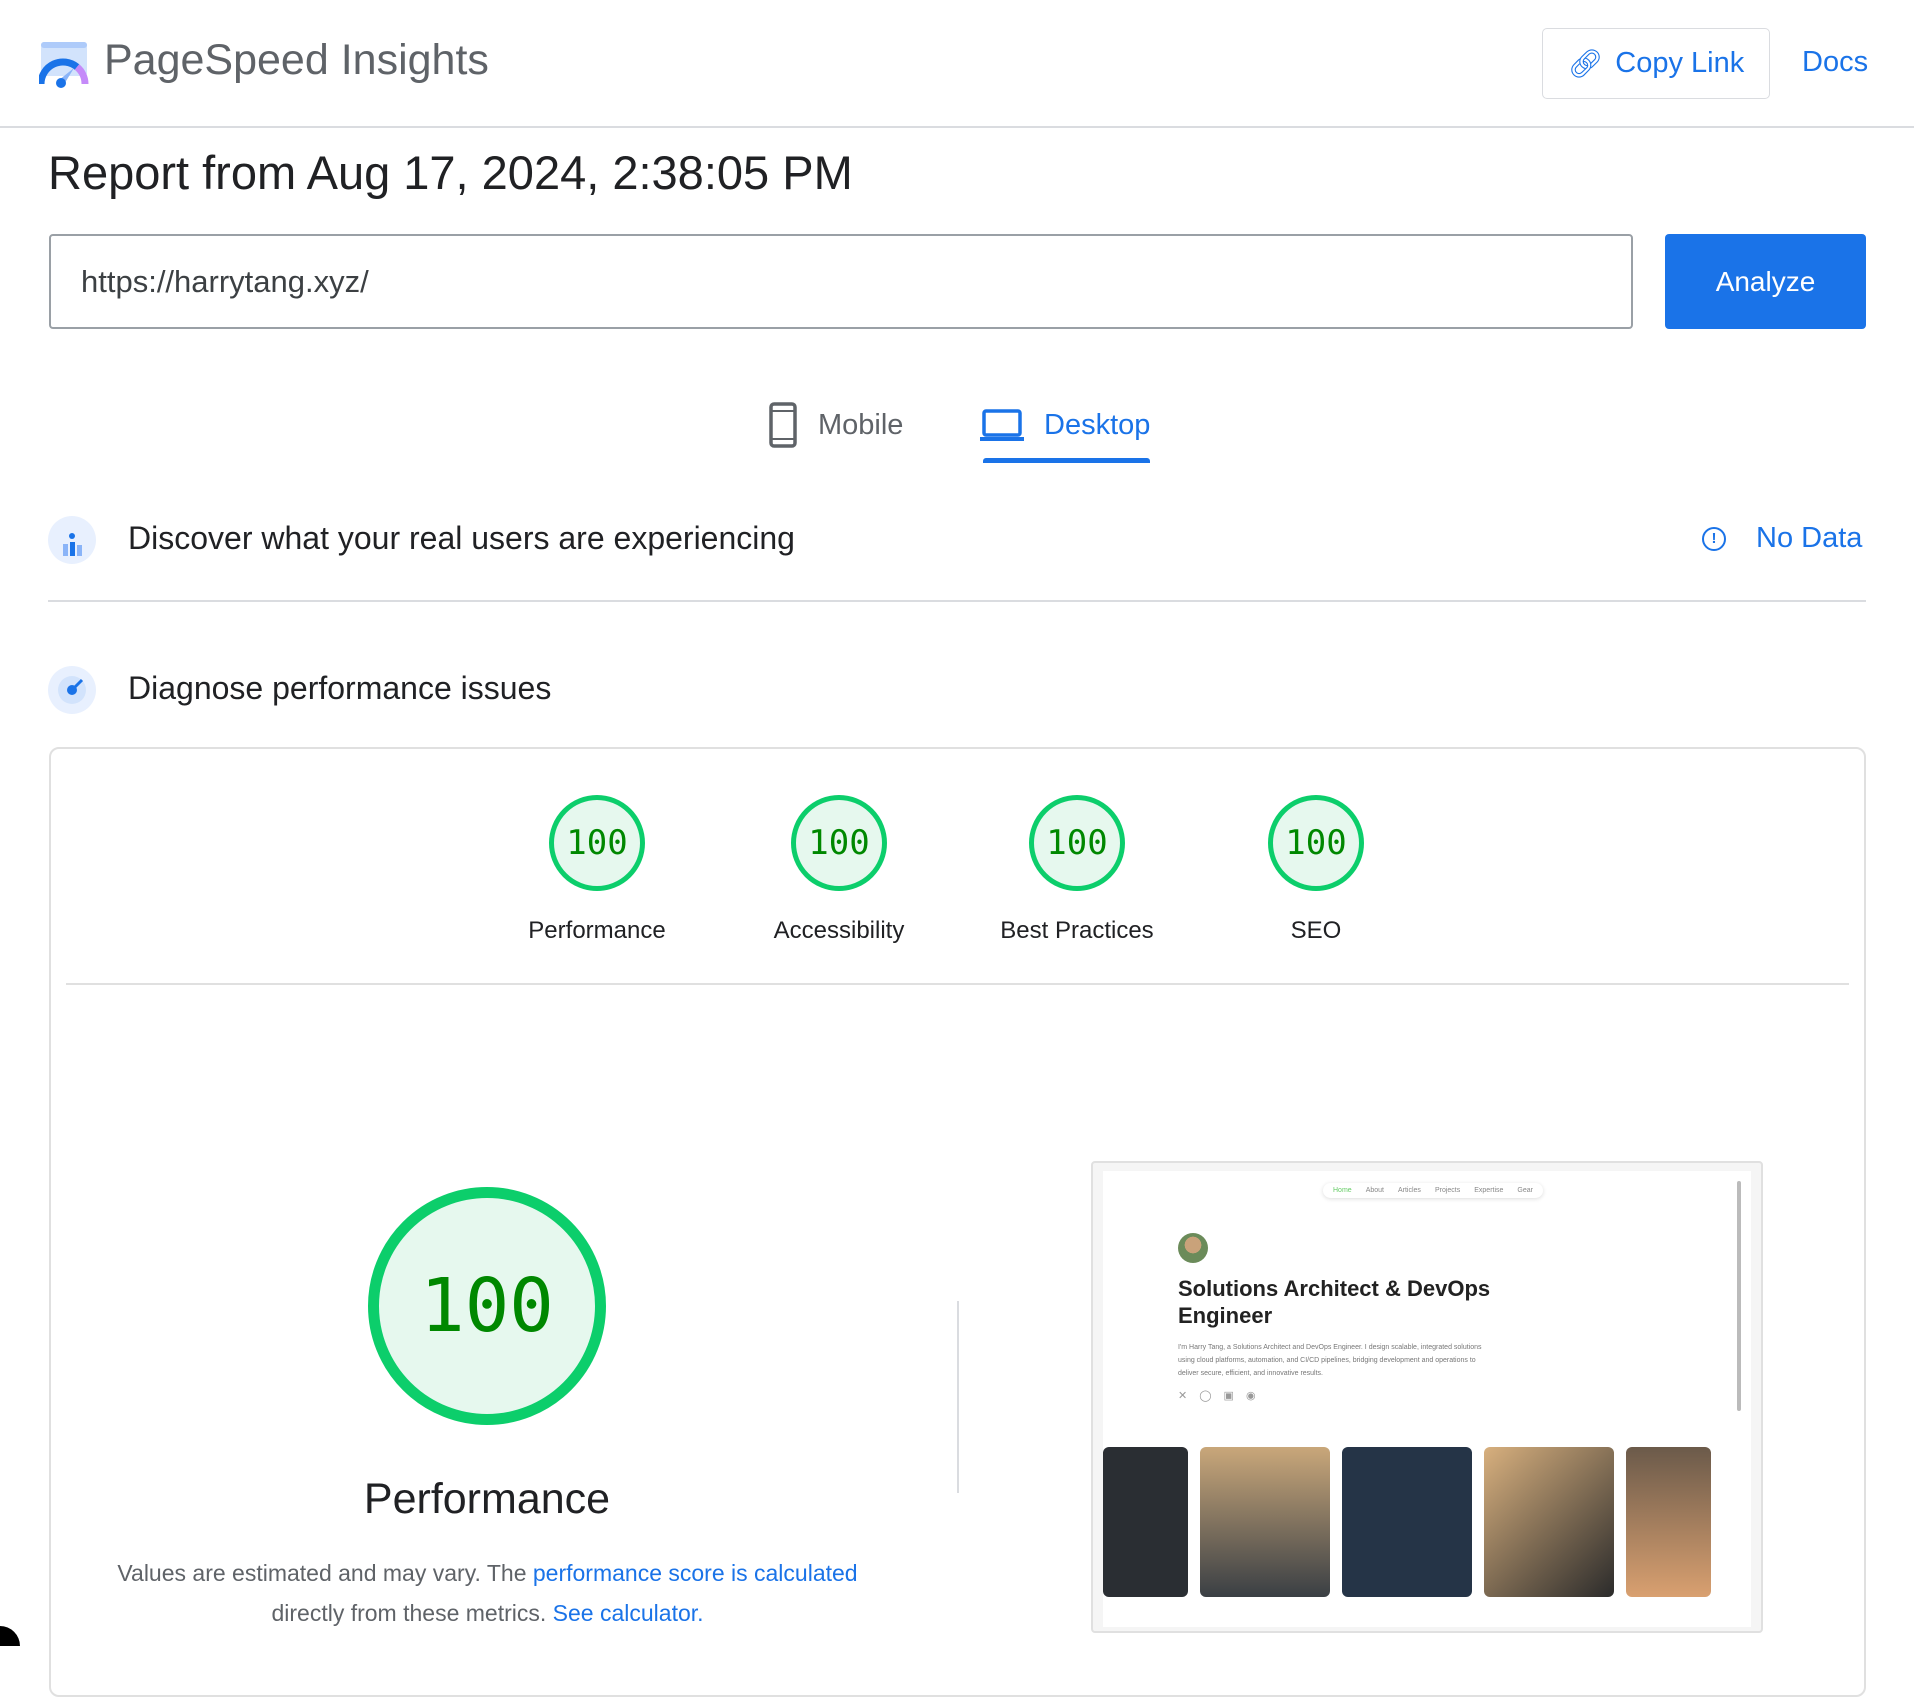 This screenshot has height=1697, width=1914. What do you see at coordinates (1097, 424) in the screenshot?
I see `tab-desktop-label: Desktop` at bounding box center [1097, 424].